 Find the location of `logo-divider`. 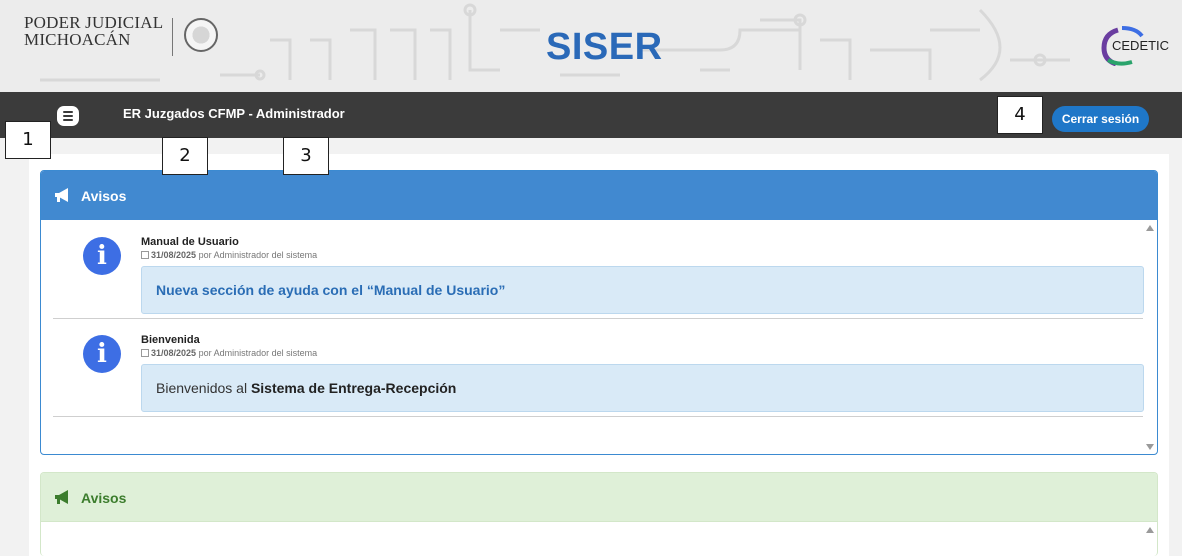

logo-divider is located at coordinates (172, 37).